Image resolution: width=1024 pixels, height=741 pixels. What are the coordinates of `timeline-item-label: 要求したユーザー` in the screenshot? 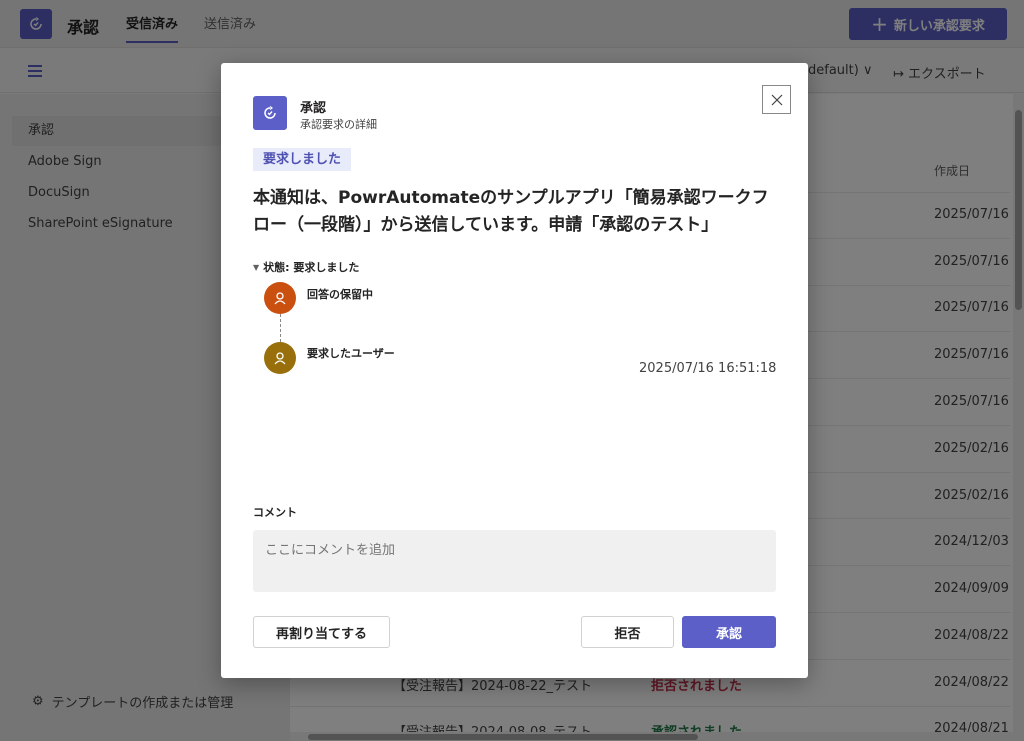 It's located at (351, 353).